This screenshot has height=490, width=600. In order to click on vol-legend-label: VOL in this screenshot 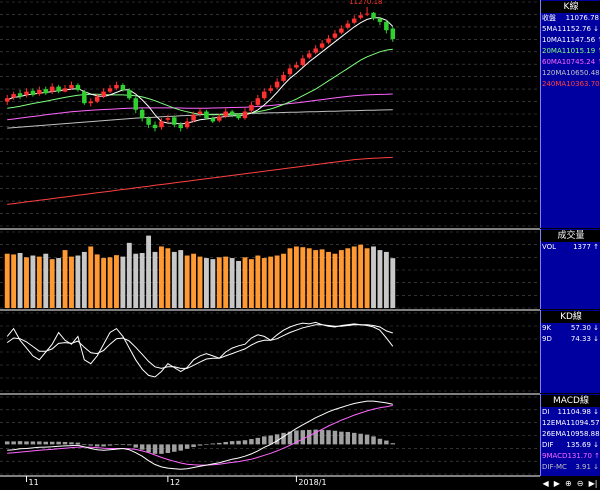, I will do `click(549, 247)`.